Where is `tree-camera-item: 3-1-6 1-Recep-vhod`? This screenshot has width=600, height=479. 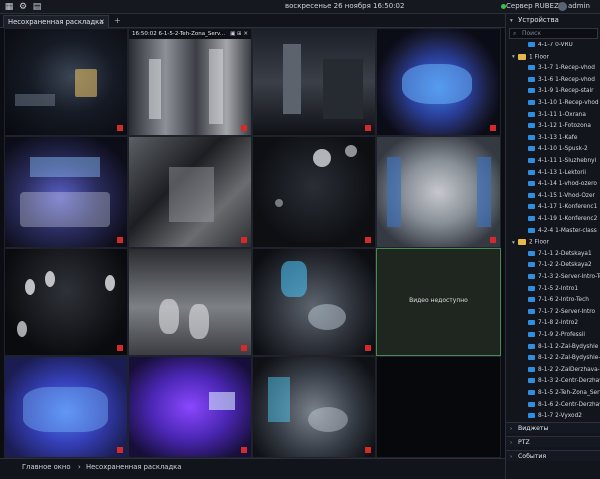
tree-camera-item: 3-1-6 1-Recep-vhod is located at coordinates (553, 81).